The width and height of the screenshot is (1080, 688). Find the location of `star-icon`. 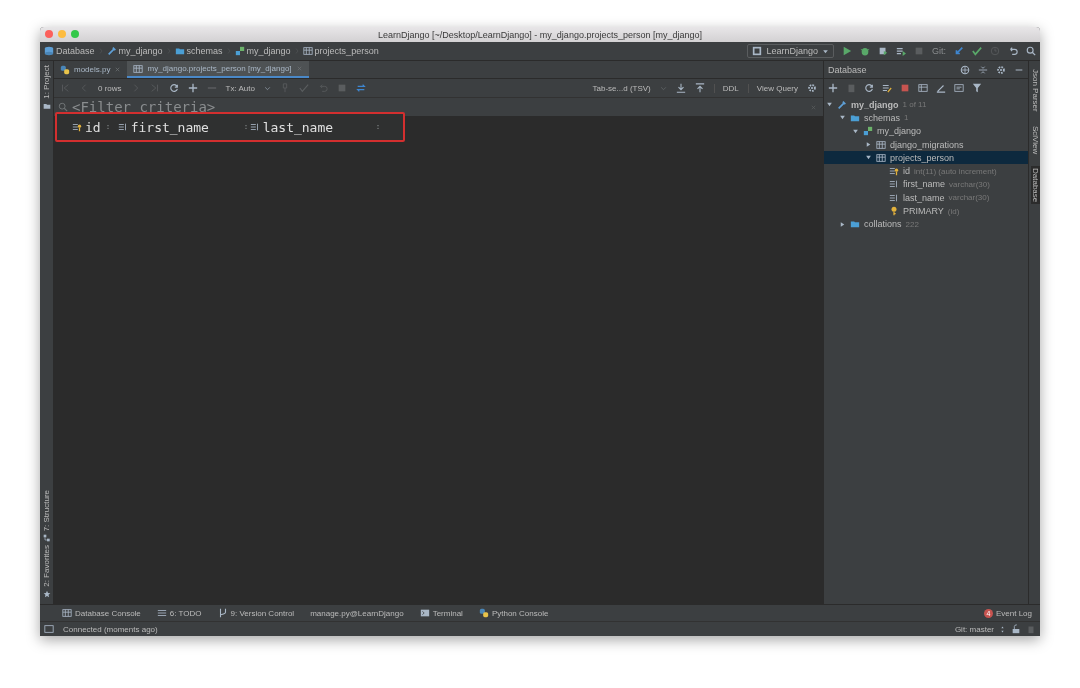

star-icon is located at coordinates (46, 594).